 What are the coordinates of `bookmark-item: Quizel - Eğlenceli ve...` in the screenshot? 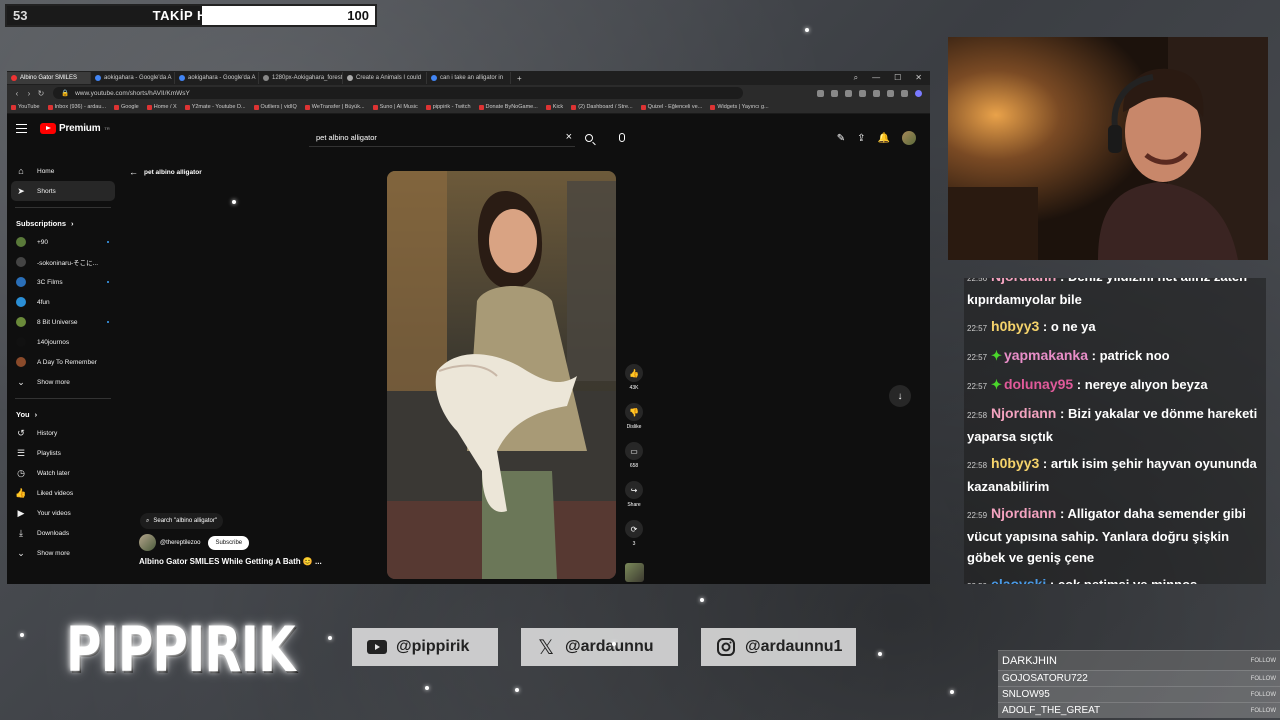 It's located at (671, 107).